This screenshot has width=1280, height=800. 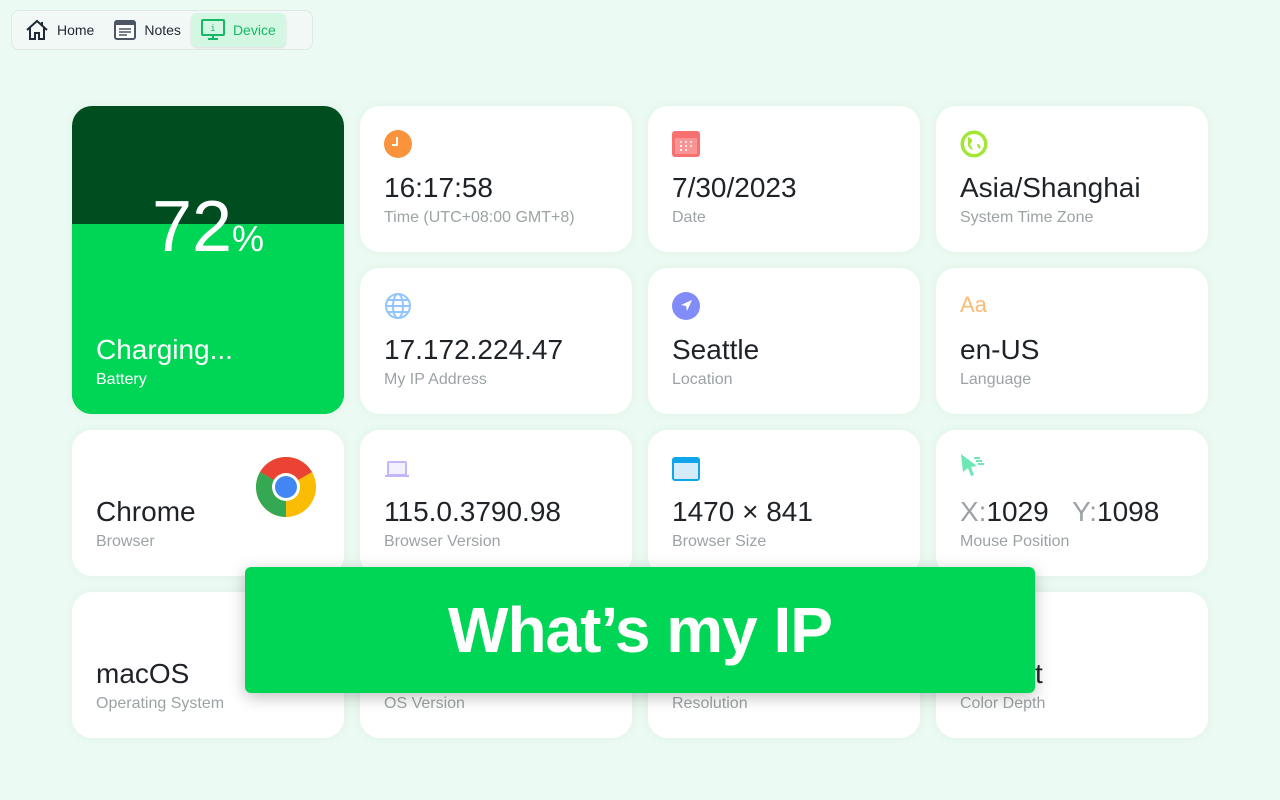 What do you see at coordinates (1059, 512) in the screenshot?
I see `mouse-position-value: X:1029 Y:1098` at bounding box center [1059, 512].